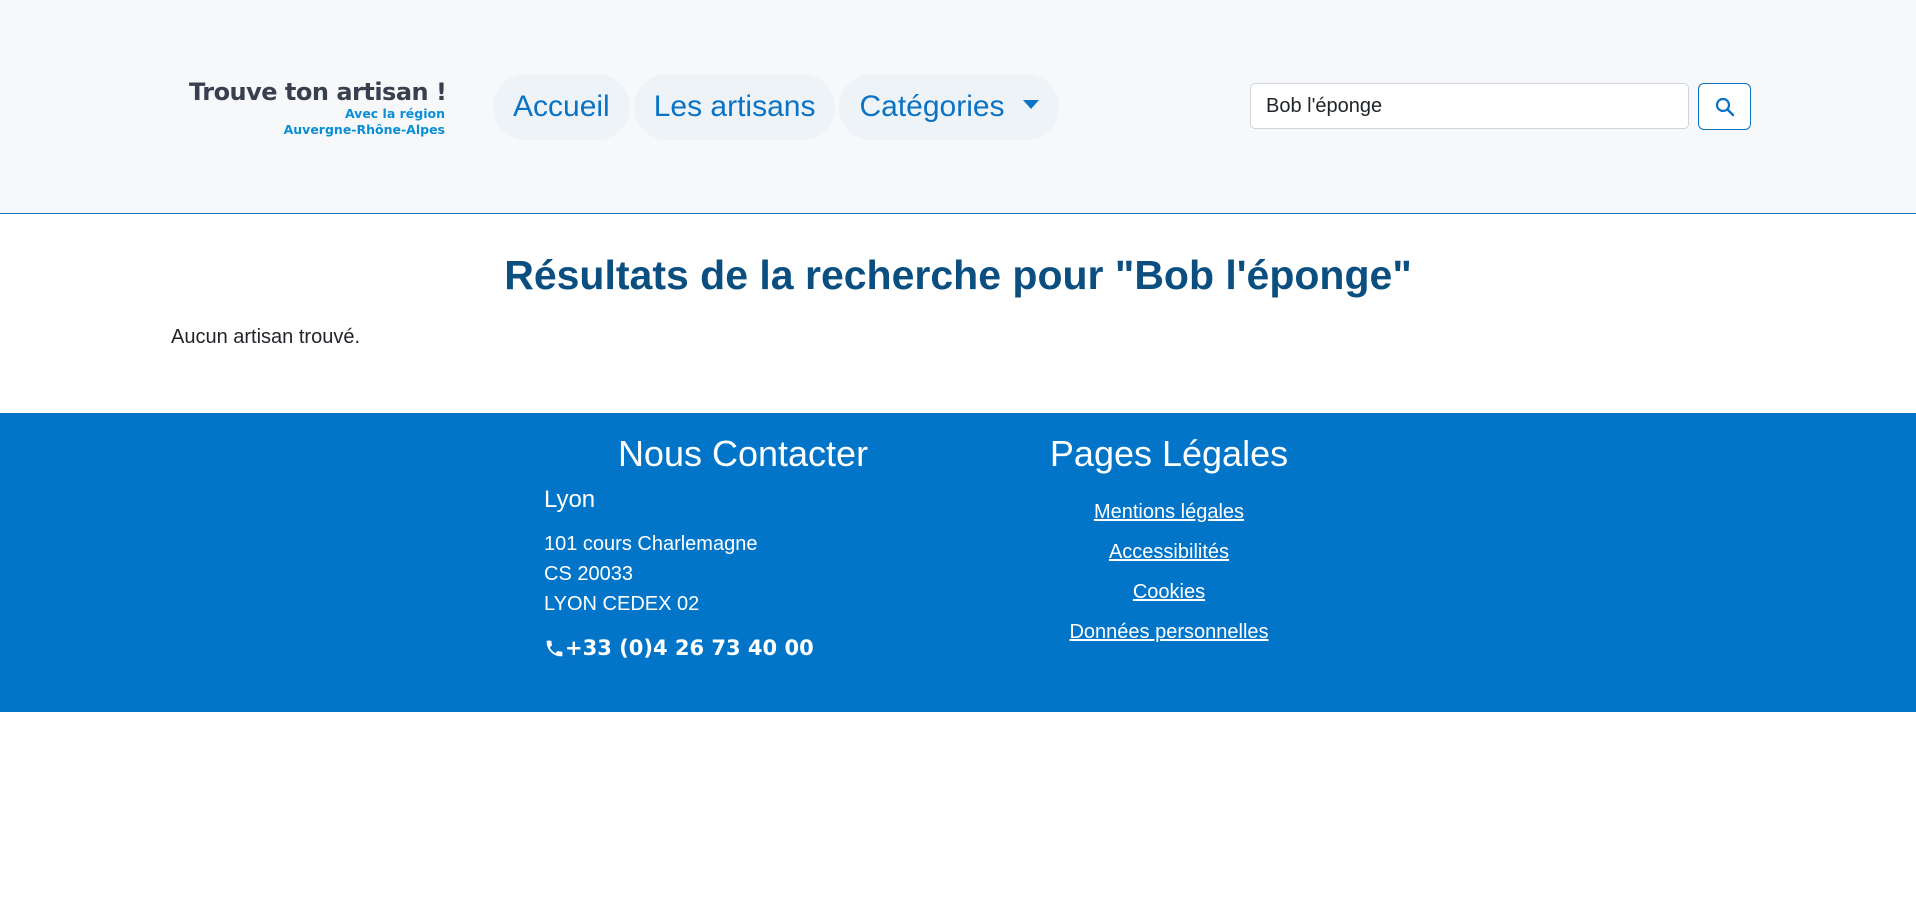 The height and width of the screenshot is (913, 1916). Describe the element at coordinates (1169, 552) in the screenshot. I see `legal-link-accessibilite: Accessibilités` at that location.